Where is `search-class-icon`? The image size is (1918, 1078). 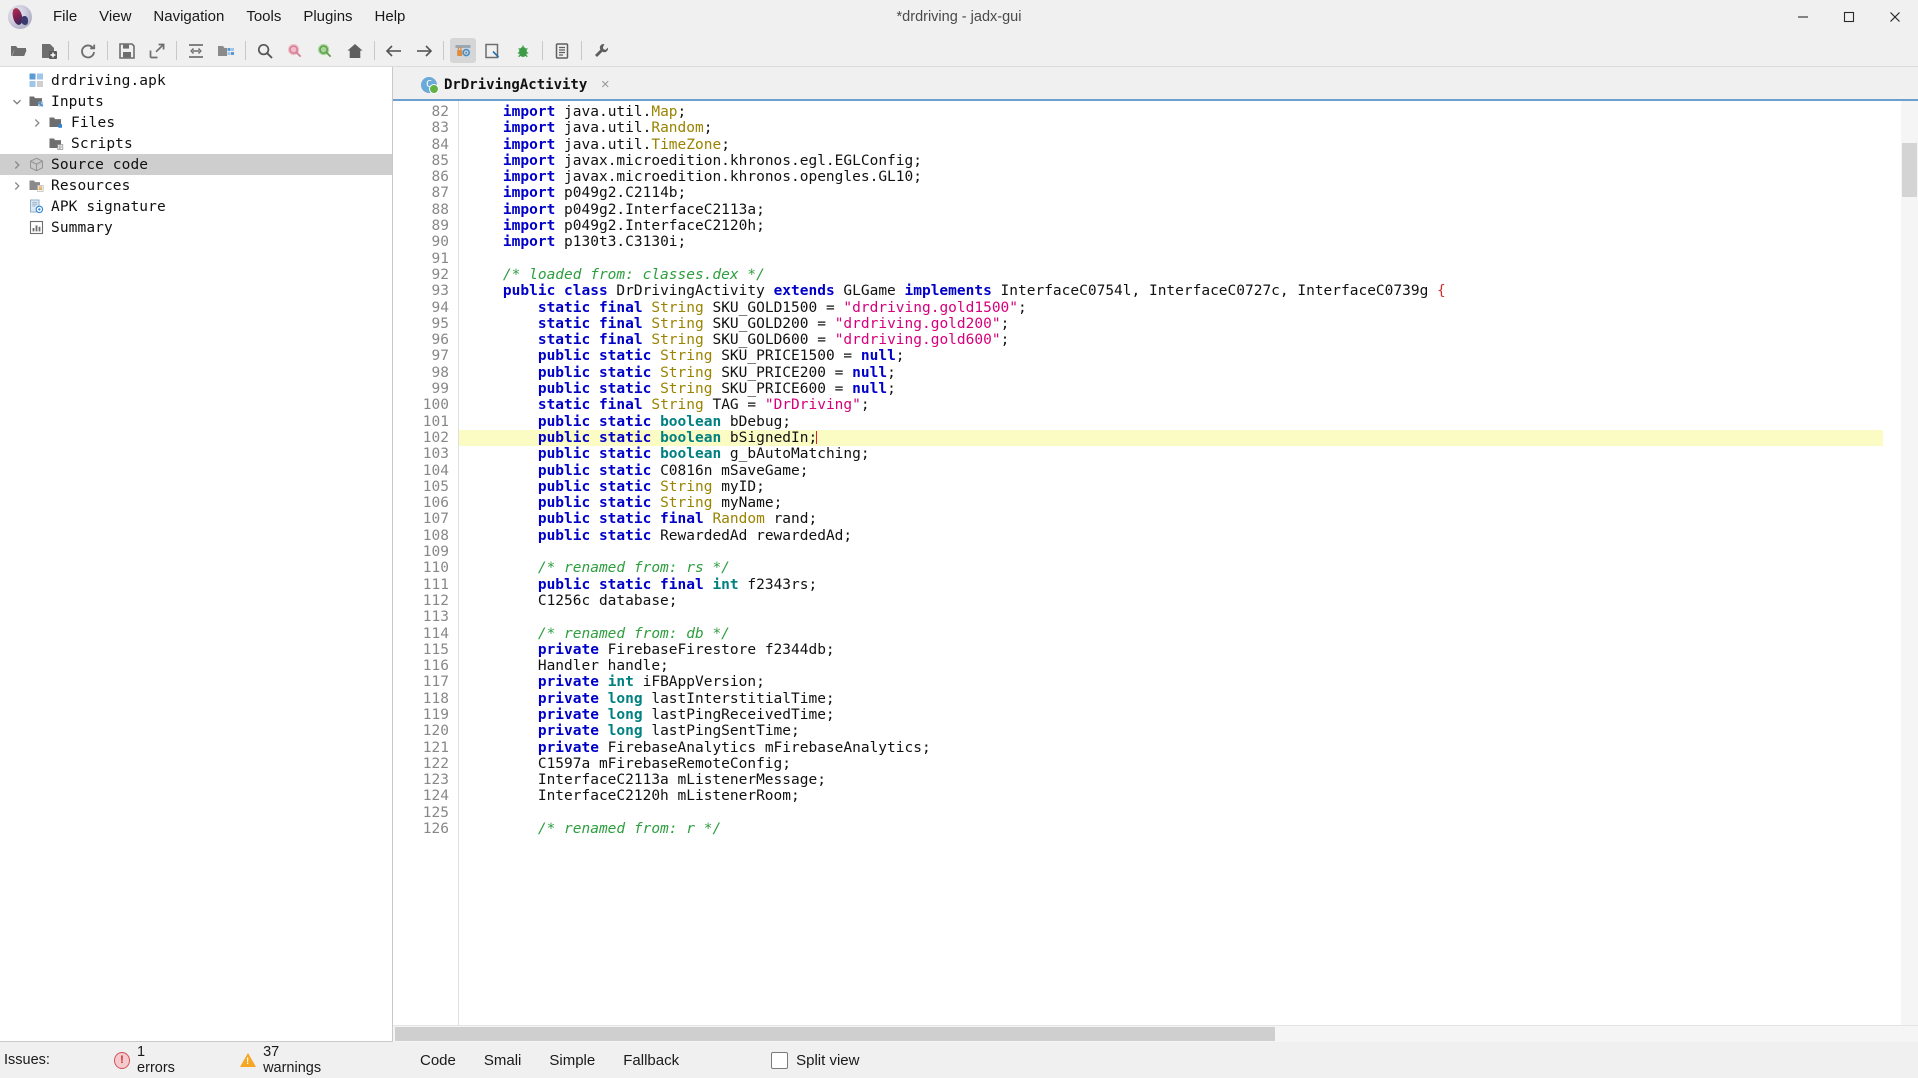 search-class-icon is located at coordinates (295, 50).